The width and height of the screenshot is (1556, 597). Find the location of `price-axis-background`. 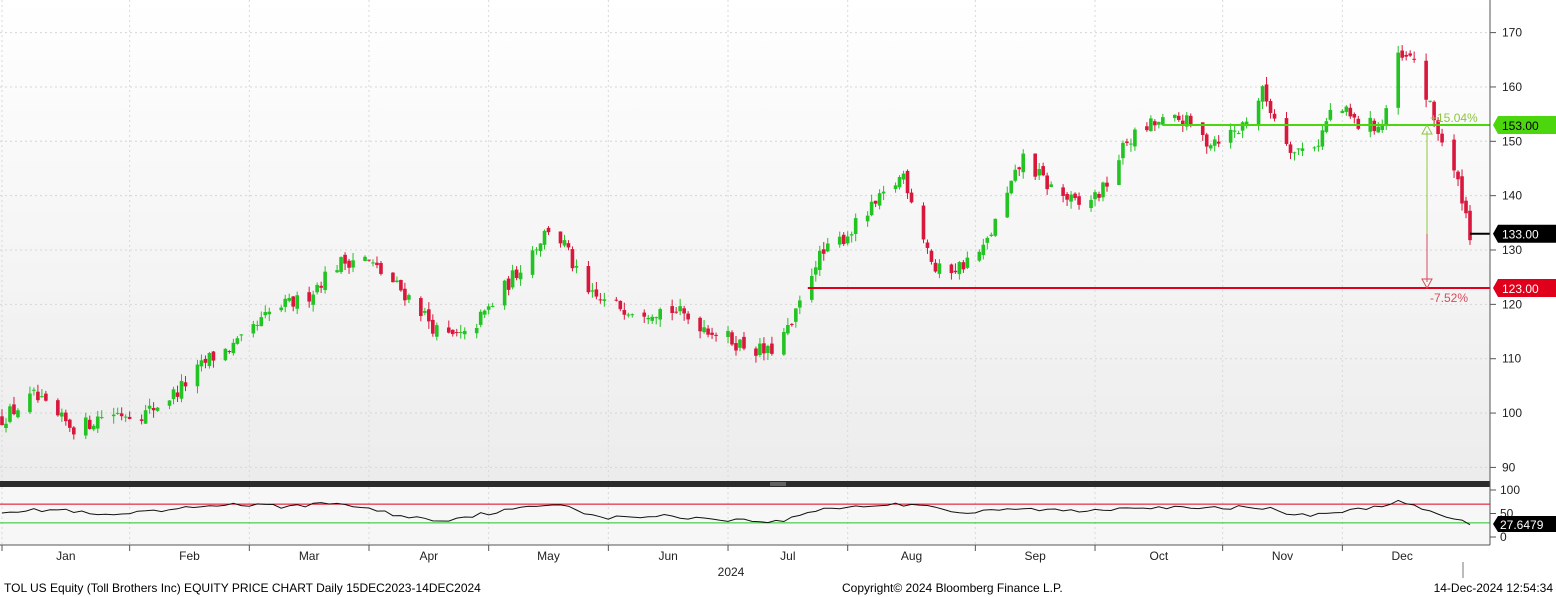

price-axis-background is located at coordinates (1523, 272).